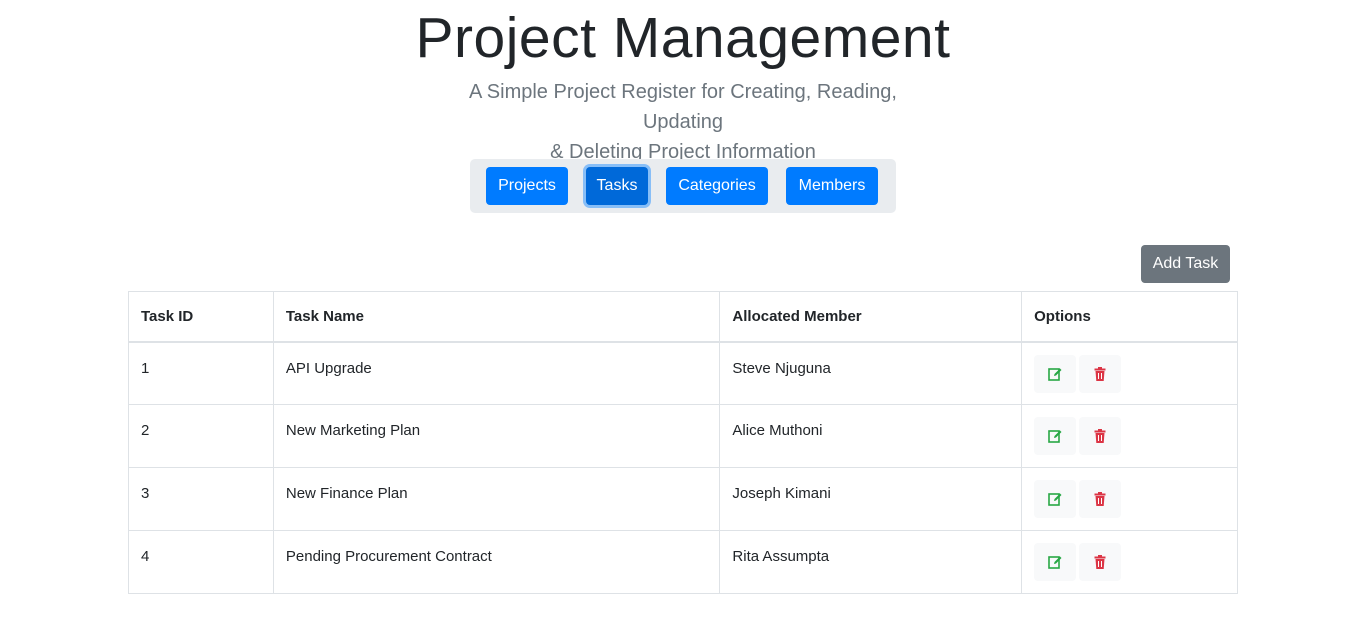 The image size is (1366, 633). I want to click on column-header-task-name: Task Name, so click(496, 317).